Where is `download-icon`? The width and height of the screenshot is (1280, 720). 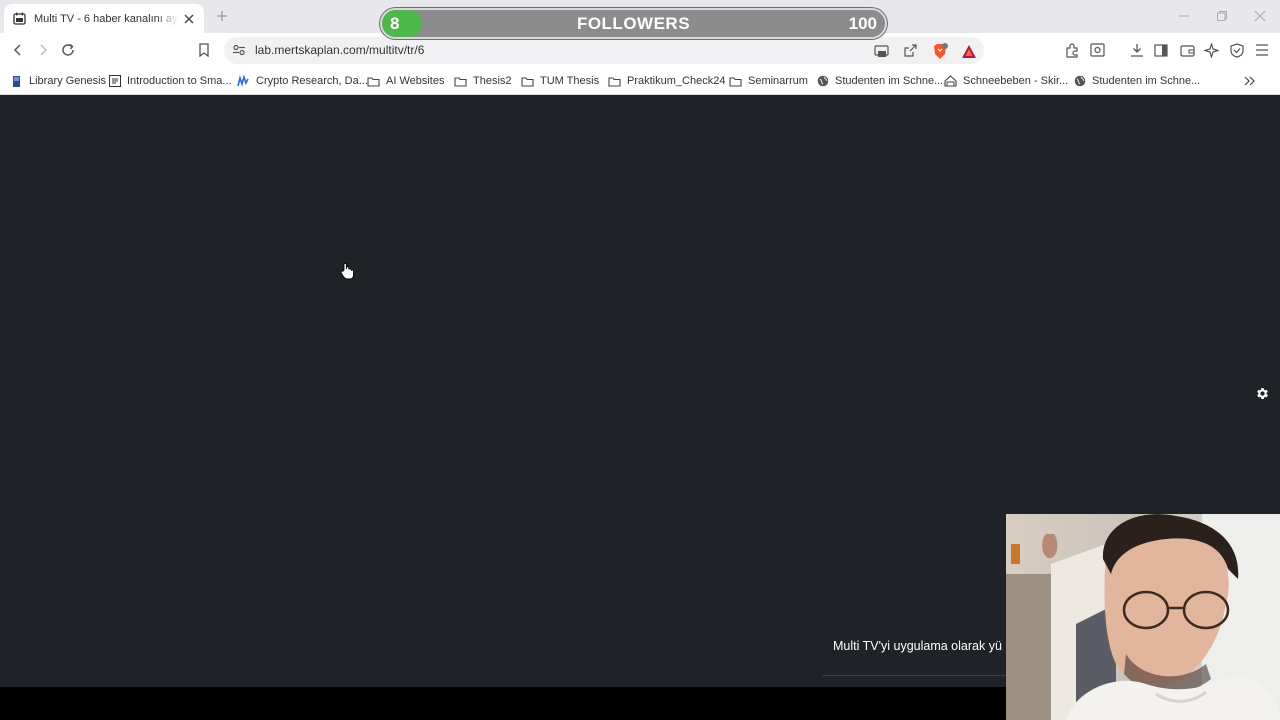 download-icon is located at coordinates (1137, 50).